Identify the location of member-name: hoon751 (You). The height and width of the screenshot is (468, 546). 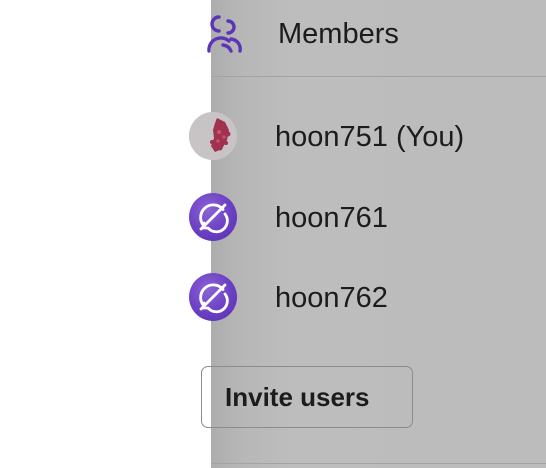
(370, 137).